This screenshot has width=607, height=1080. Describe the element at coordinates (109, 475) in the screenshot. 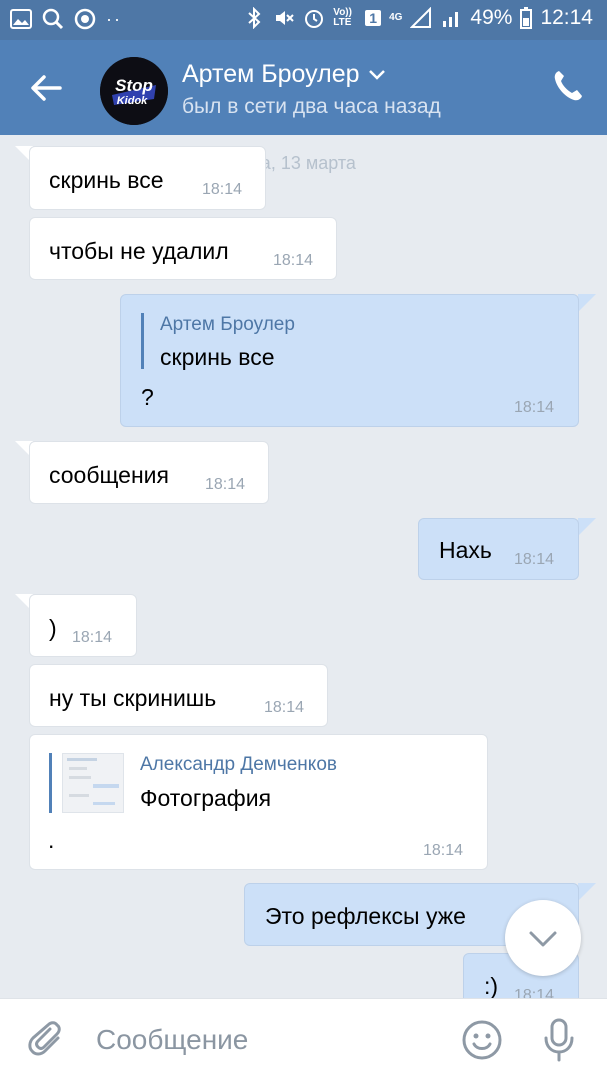

I see `message-text: сообщения` at that location.